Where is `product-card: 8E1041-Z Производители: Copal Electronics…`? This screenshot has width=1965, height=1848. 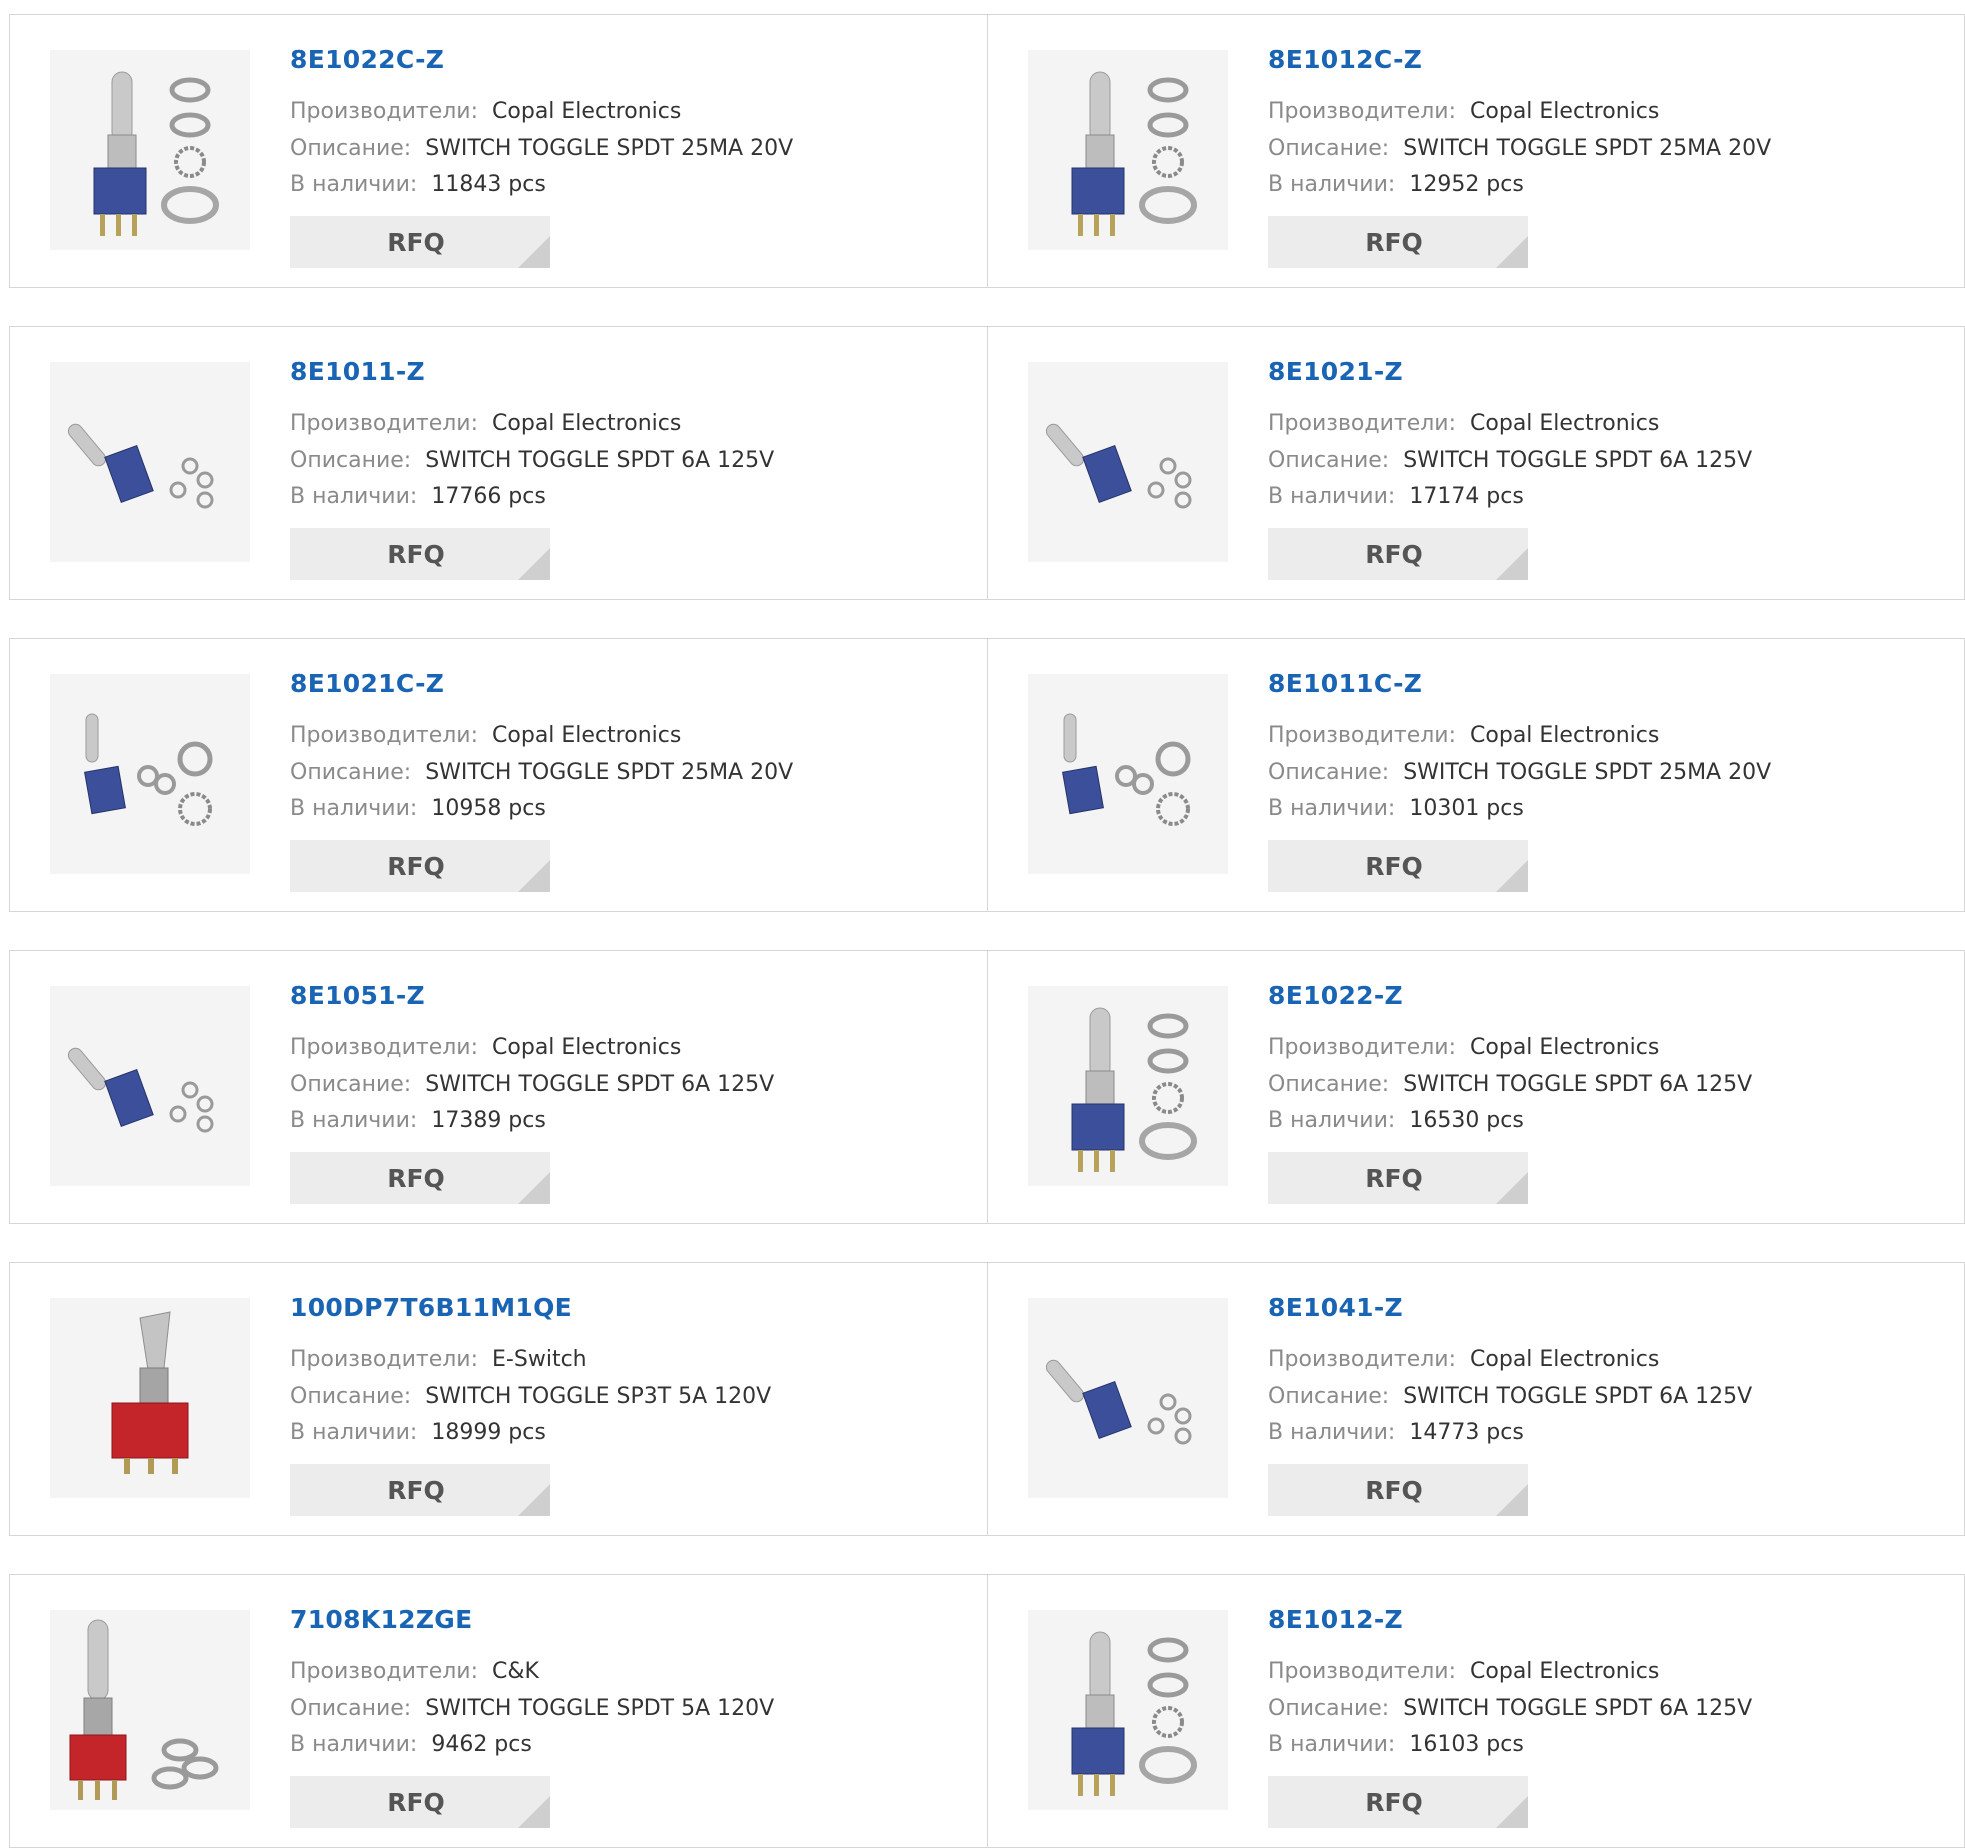
product-card: 8E1041-Z Производители: Copal Electronics… is located at coordinates (1476, 1399).